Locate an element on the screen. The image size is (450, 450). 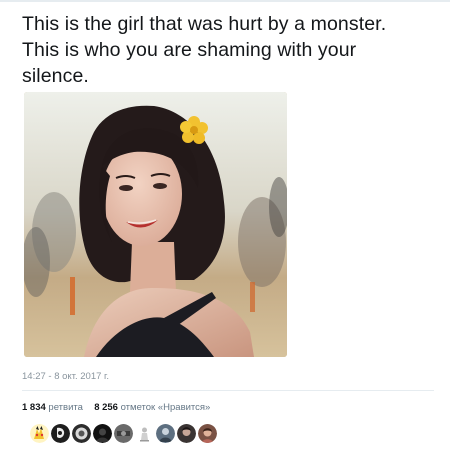
liker-avatars is located at coordinates (124, 433).